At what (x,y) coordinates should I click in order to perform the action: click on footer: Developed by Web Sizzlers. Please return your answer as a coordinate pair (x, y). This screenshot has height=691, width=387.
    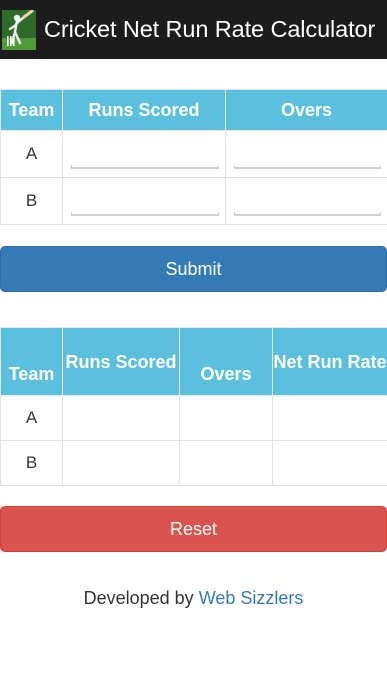
    Looking at the image, I should click on (193, 598).